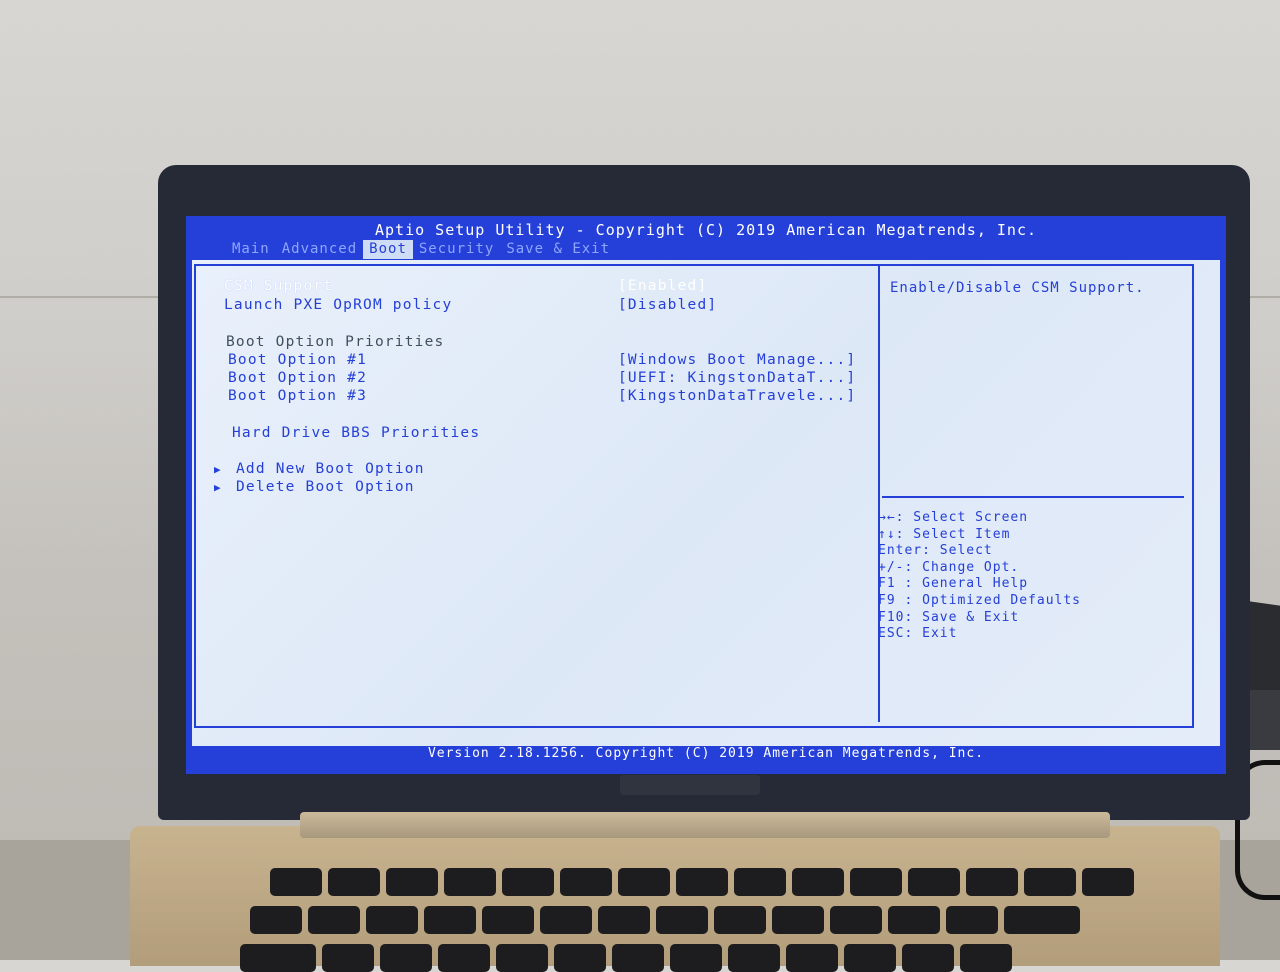 This screenshot has width=1280, height=972. I want to click on panel-divider-vertical, so click(879, 494).